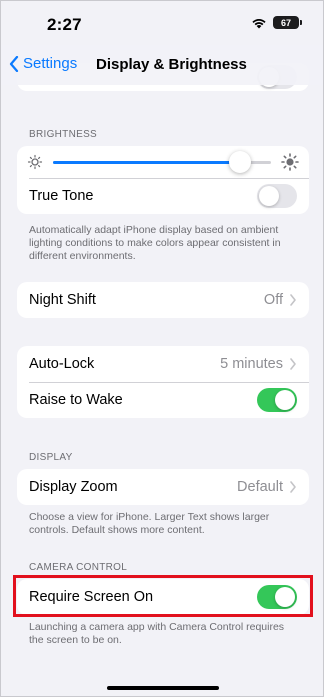 This screenshot has height=697, width=324. What do you see at coordinates (162, 23) in the screenshot?
I see `status-bar: 2:27 67` at bounding box center [162, 23].